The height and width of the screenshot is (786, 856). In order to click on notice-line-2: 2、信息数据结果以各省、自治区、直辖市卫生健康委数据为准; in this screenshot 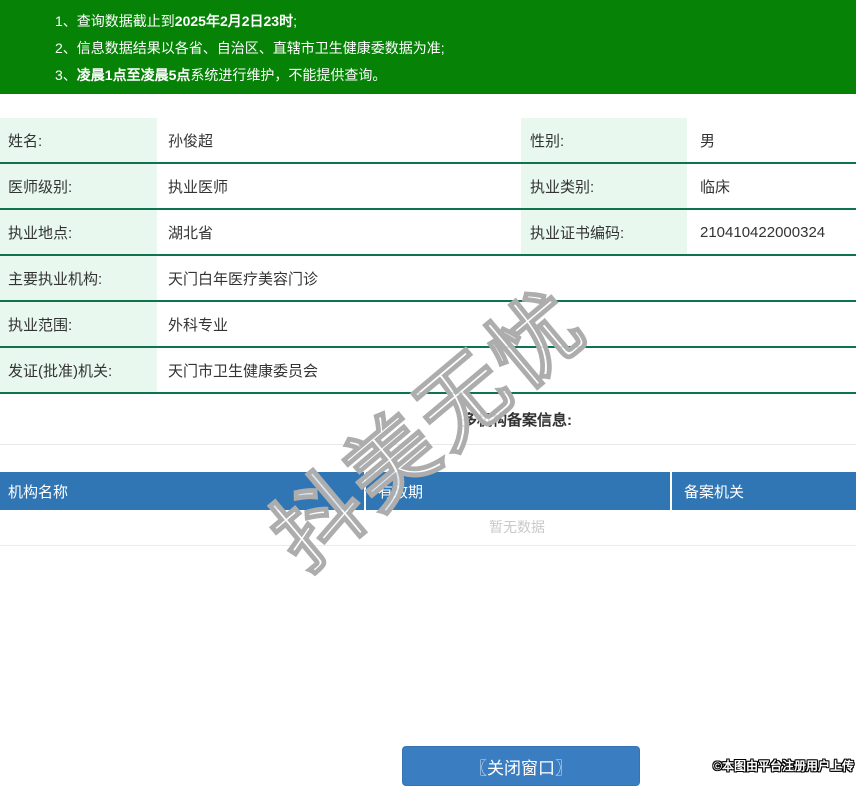, I will do `click(428, 48)`.